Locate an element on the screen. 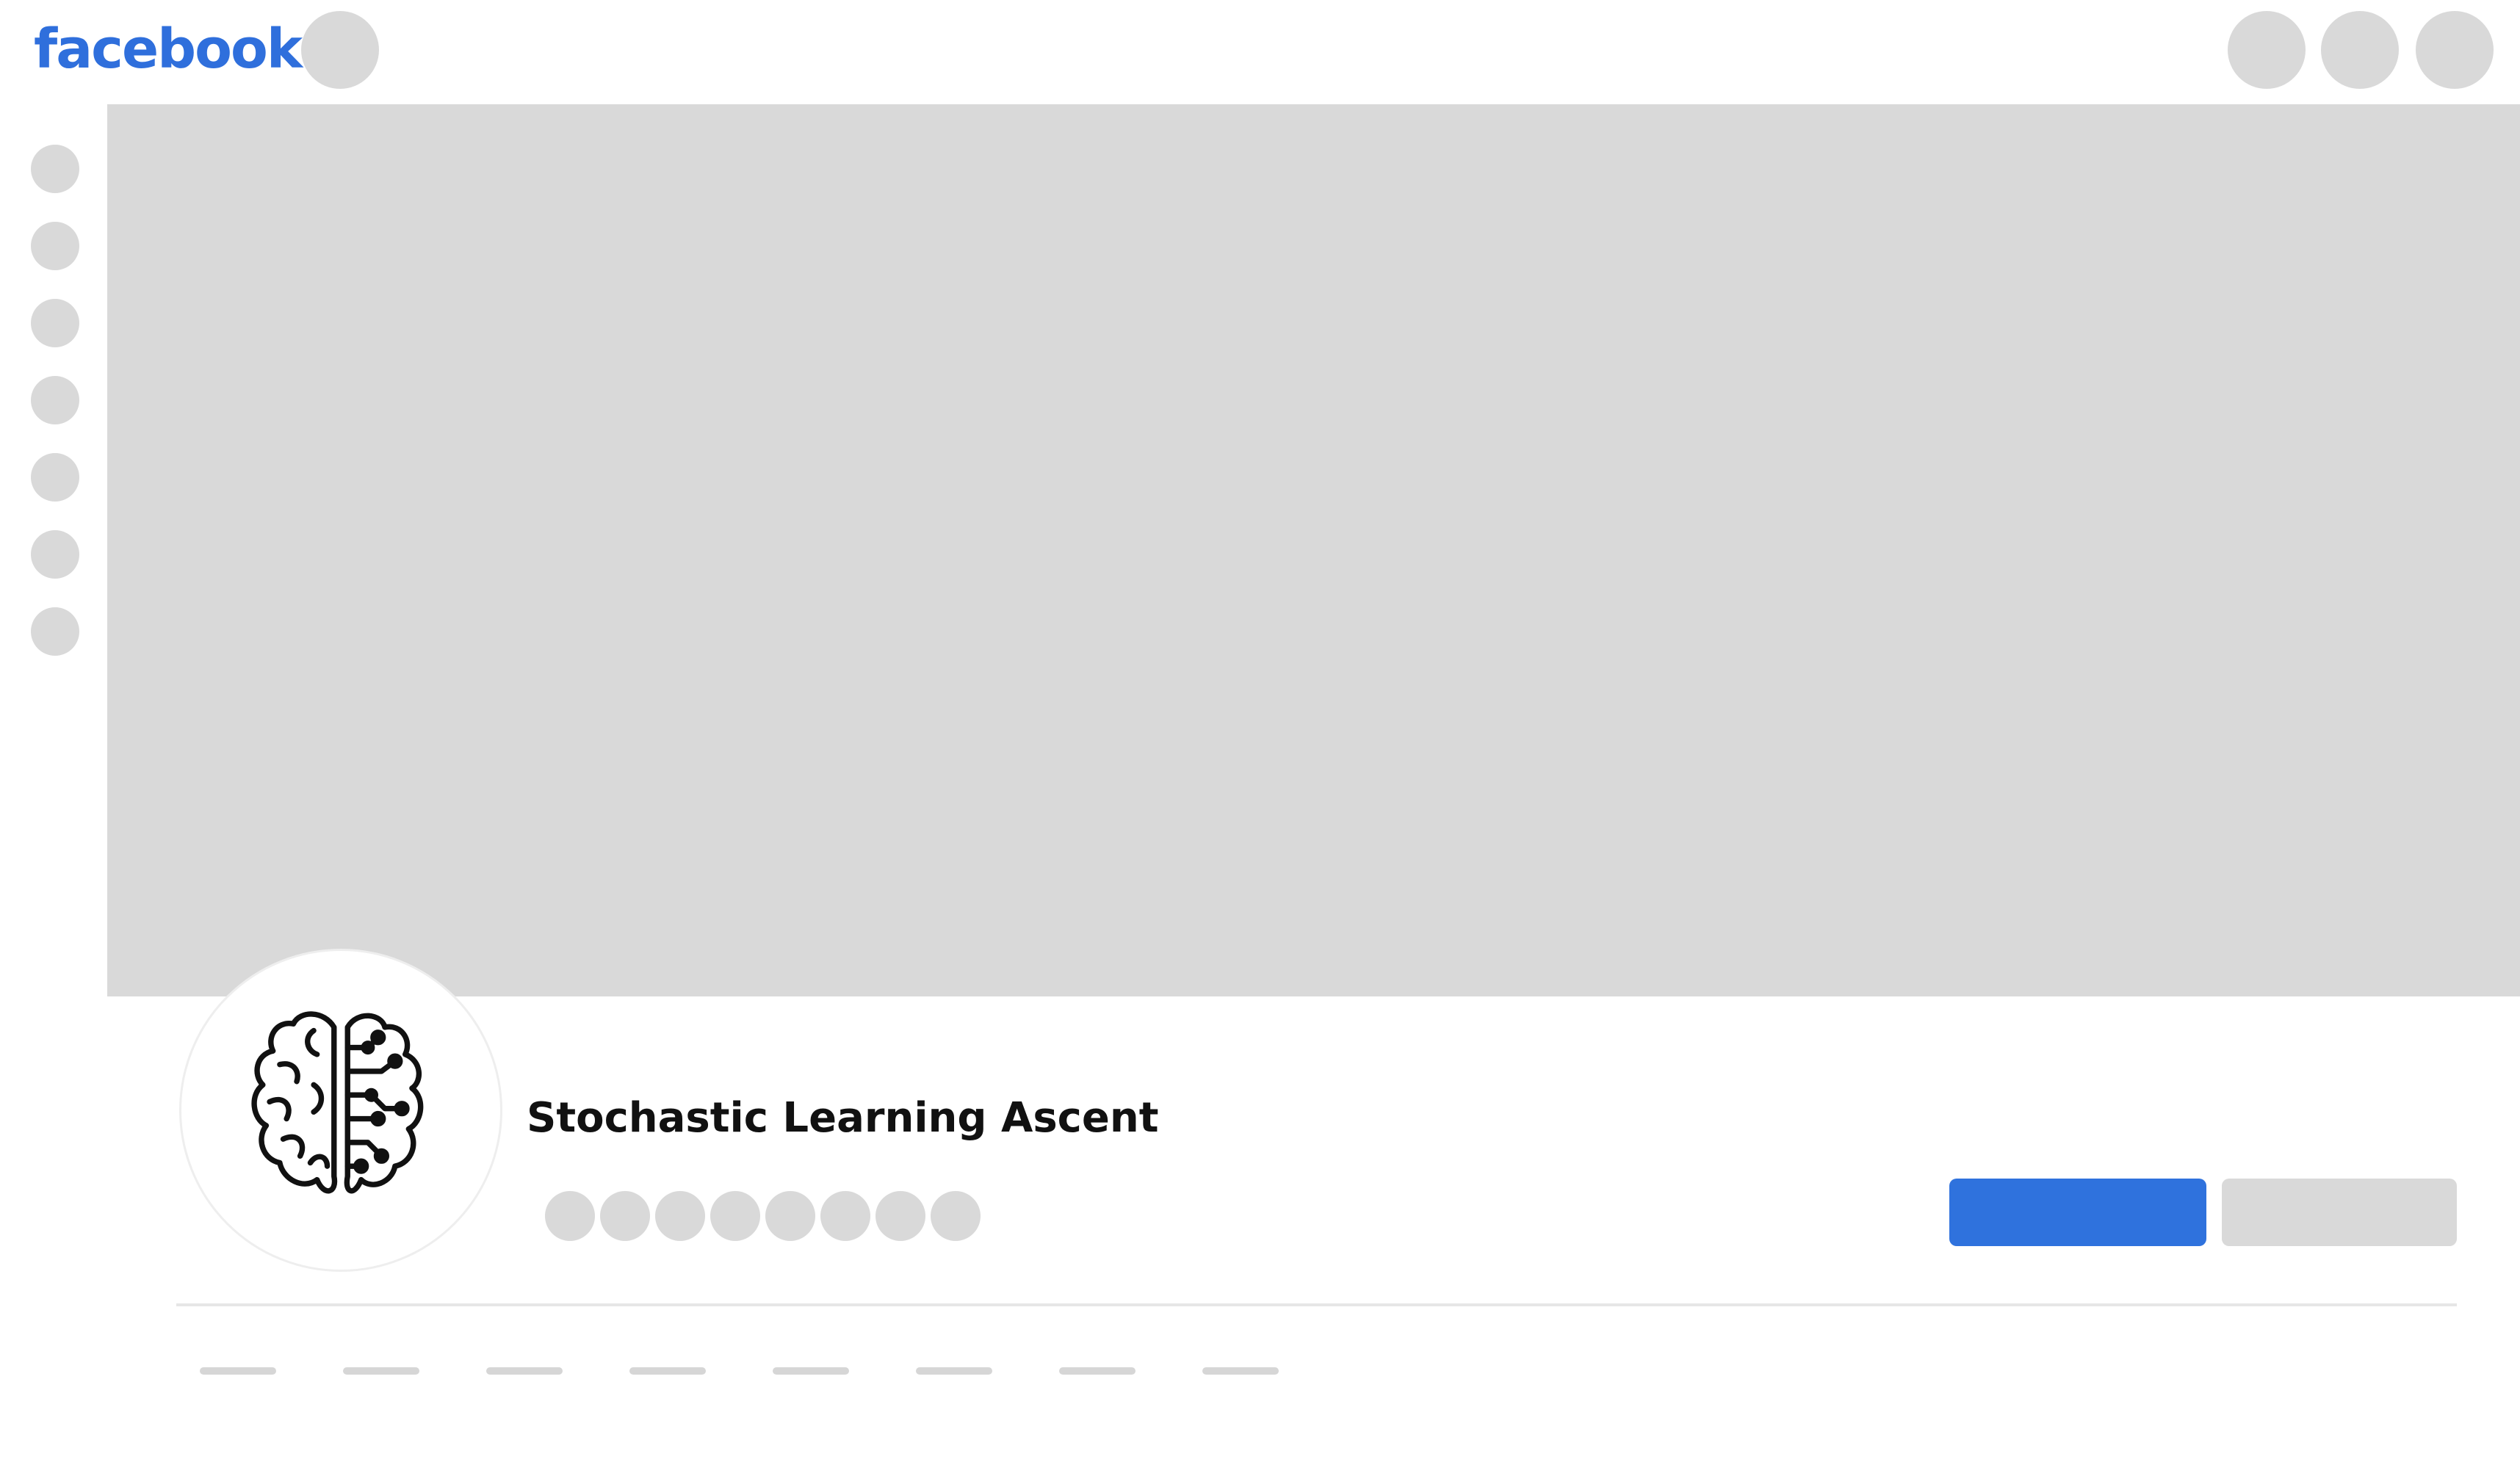 The height and width of the screenshot is (1462, 2520). brain-circuit-icon is located at coordinates (338, 1102).